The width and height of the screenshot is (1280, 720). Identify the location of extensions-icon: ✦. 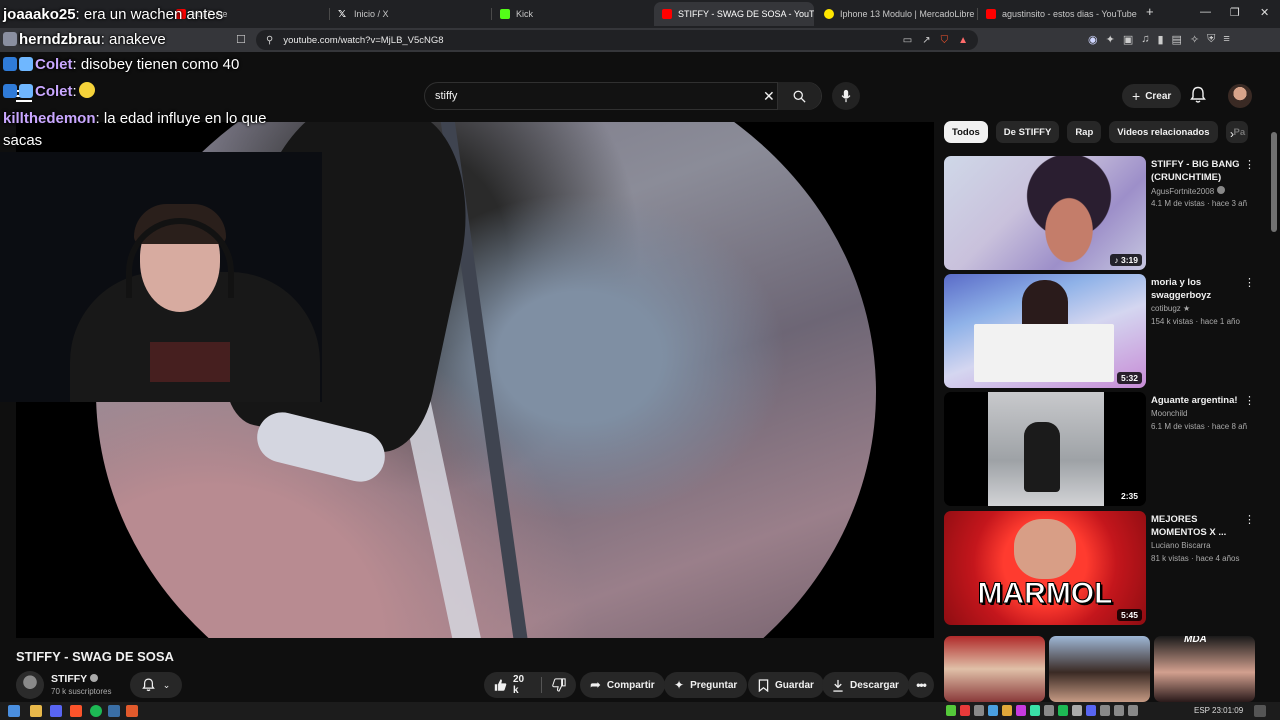
(1110, 39).